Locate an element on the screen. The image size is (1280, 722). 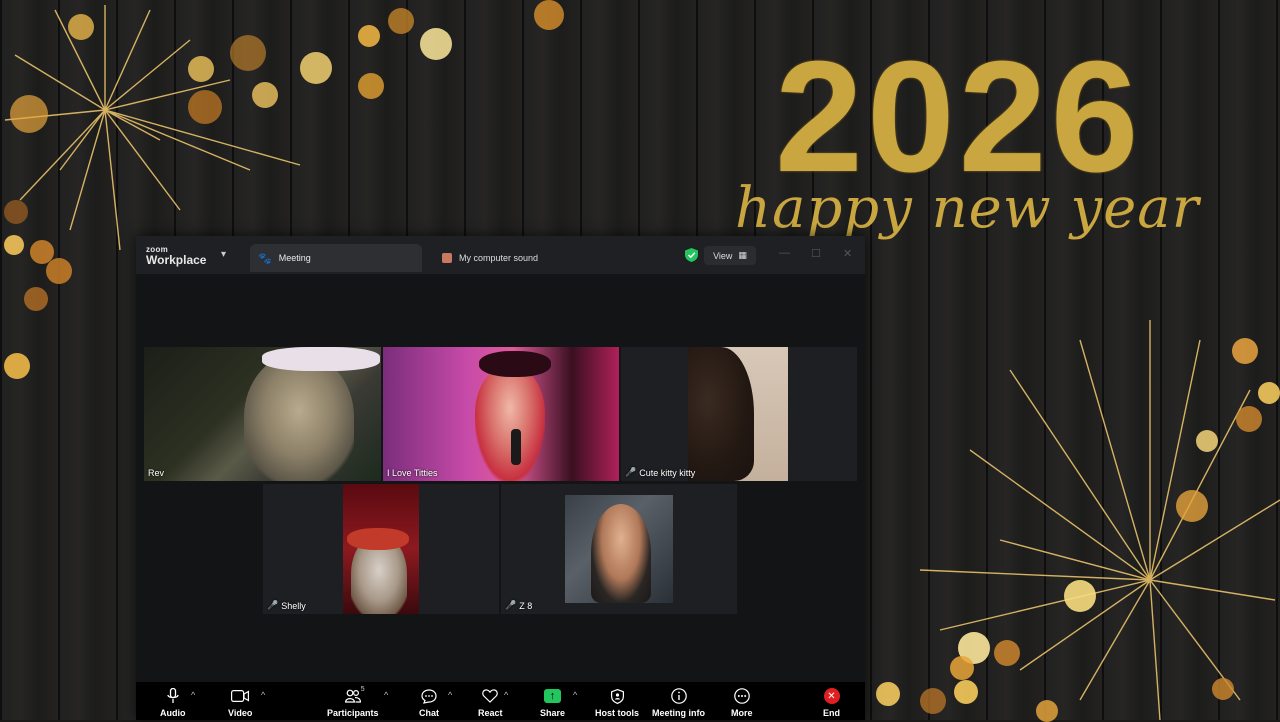
react-button: React is located at coordinates (490, 701).